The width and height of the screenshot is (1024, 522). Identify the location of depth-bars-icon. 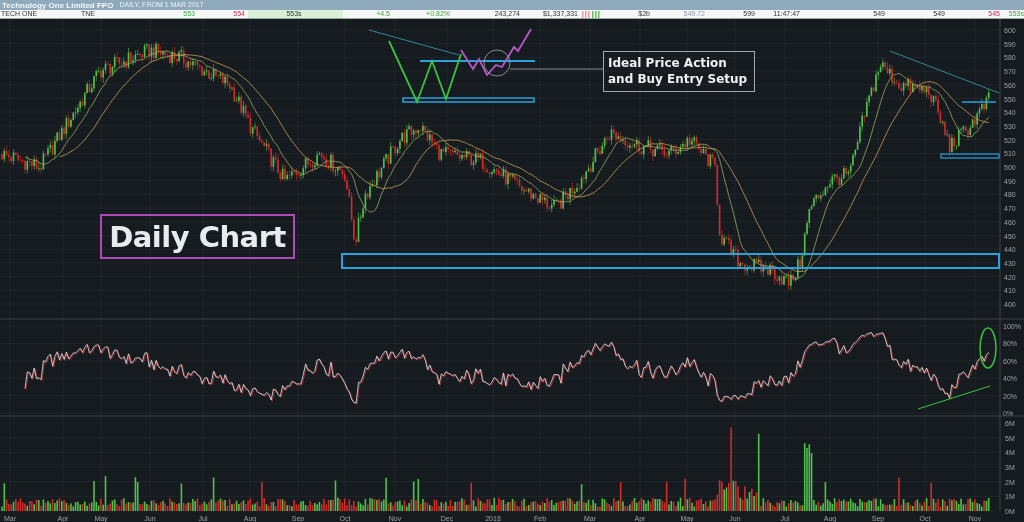
(591, 14).